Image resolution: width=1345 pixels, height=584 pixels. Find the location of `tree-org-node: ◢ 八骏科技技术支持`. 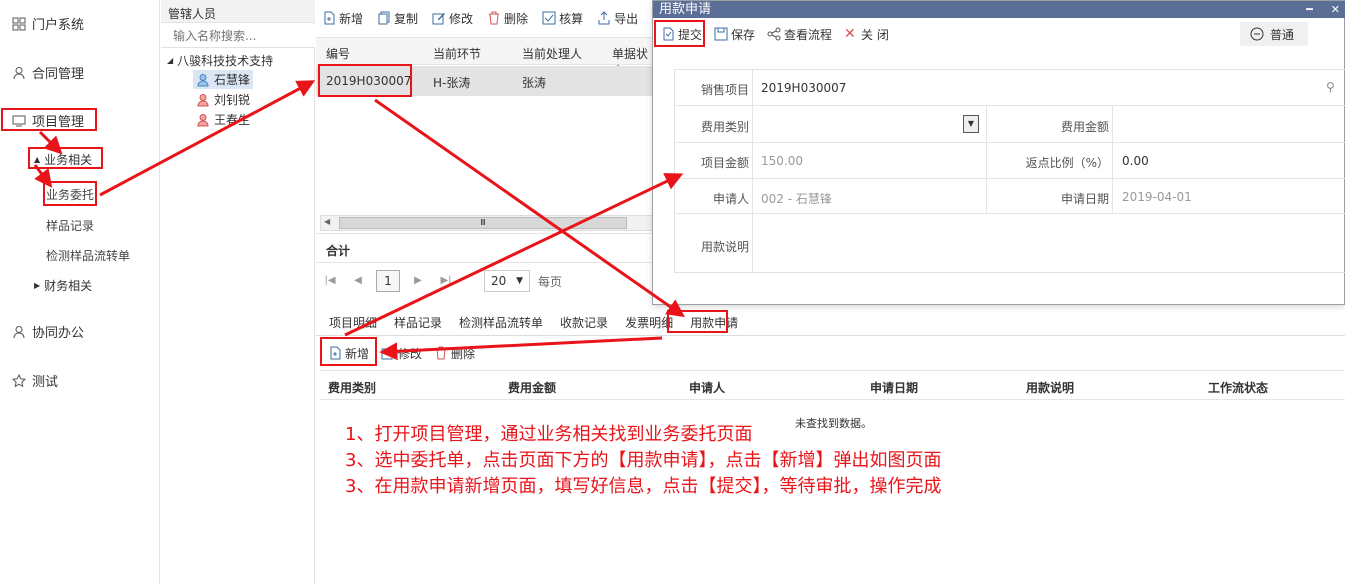

tree-org-node: ◢ 八骏科技技术支持 is located at coordinates (220, 60).